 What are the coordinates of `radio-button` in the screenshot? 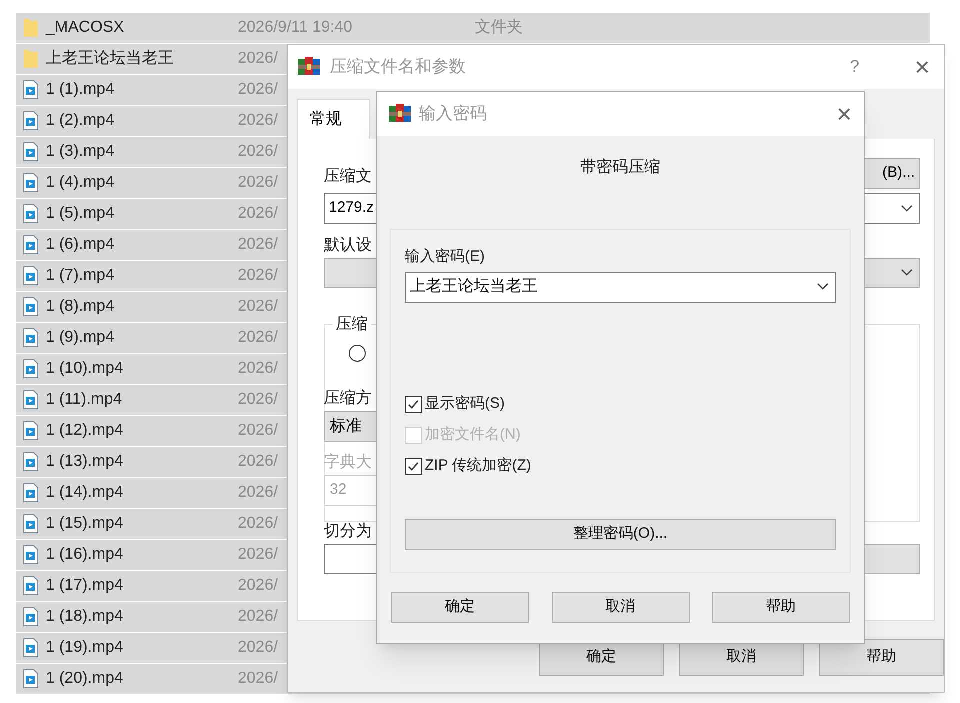 It's located at (357, 353).